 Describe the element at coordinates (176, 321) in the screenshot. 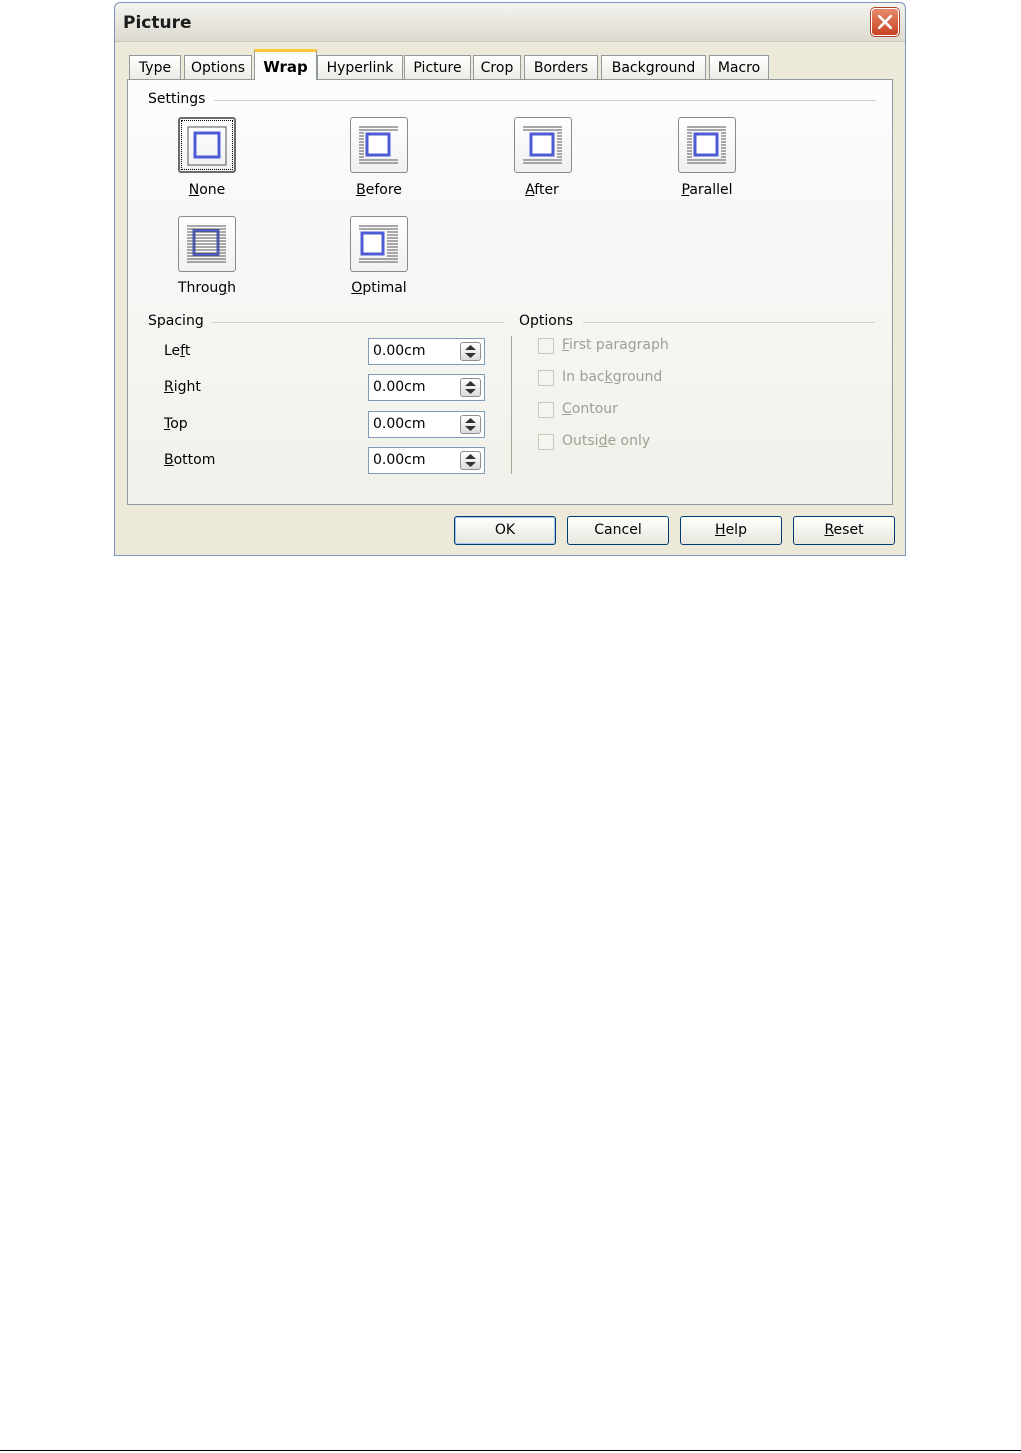

I see `spacing-heading: Spacing` at that location.